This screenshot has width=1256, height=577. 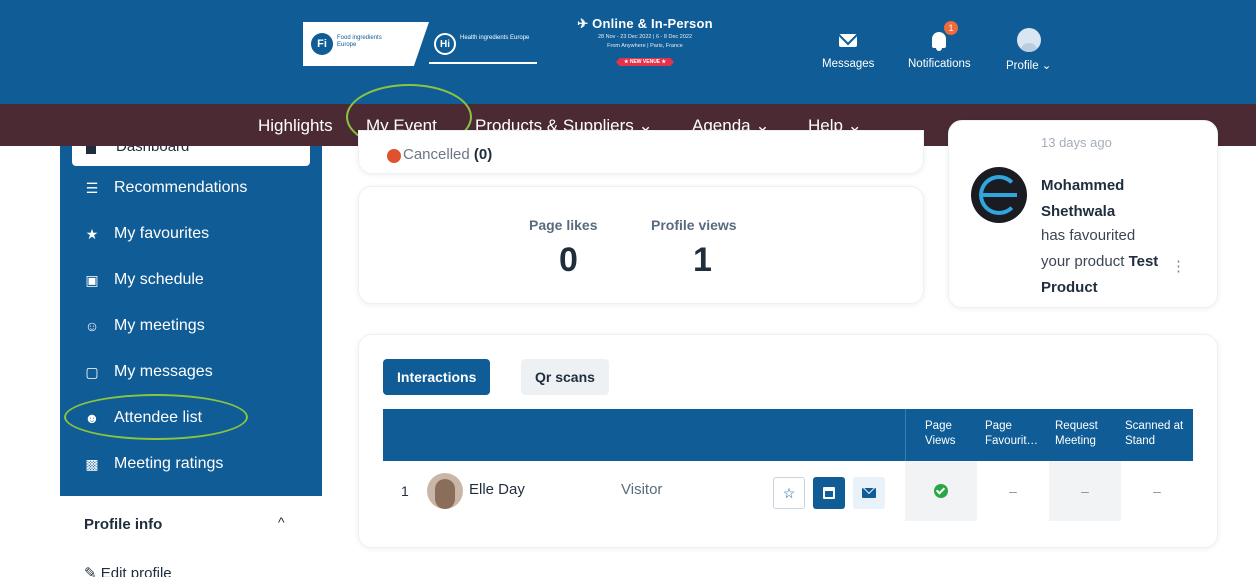 I want to click on hi-logo-text: Health ingredients Europe, so click(x=495, y=38).